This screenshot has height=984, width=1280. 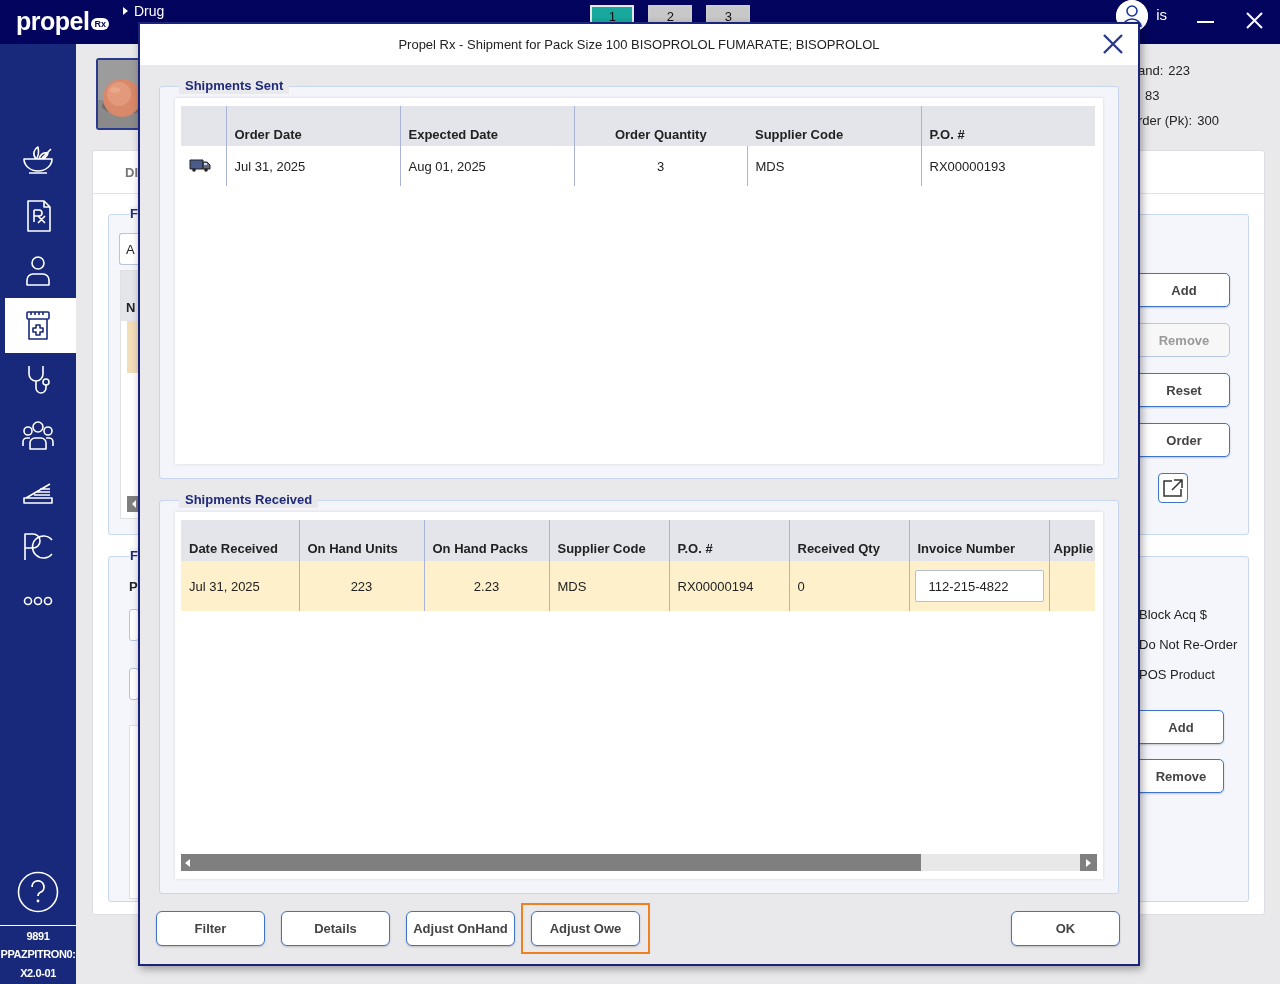 What do you see at coordinates (1208, 120) in the screenshot?
I see `stat-value: 300` at bounding box center [1208, 120].